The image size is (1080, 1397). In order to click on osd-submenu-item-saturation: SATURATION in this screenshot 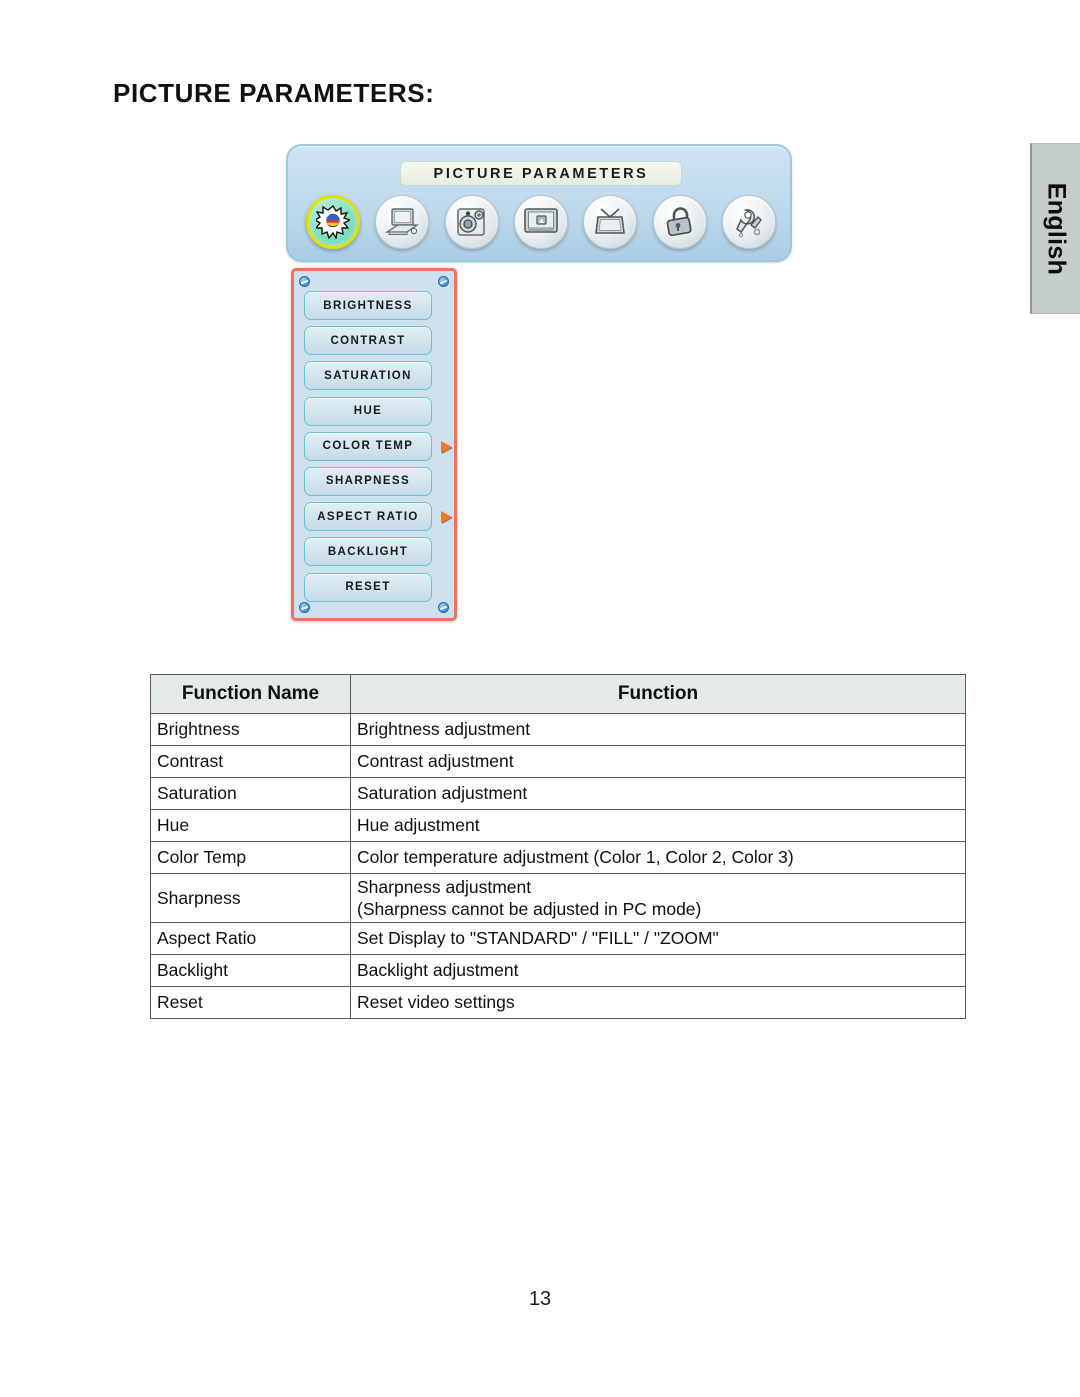, I will do `click(368, 376)`.